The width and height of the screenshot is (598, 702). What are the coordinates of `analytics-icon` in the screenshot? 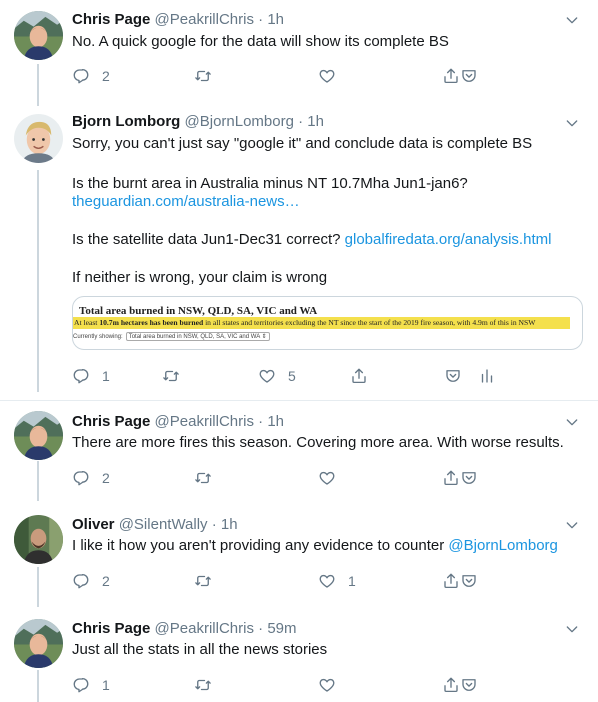 It's located at (487, 376).